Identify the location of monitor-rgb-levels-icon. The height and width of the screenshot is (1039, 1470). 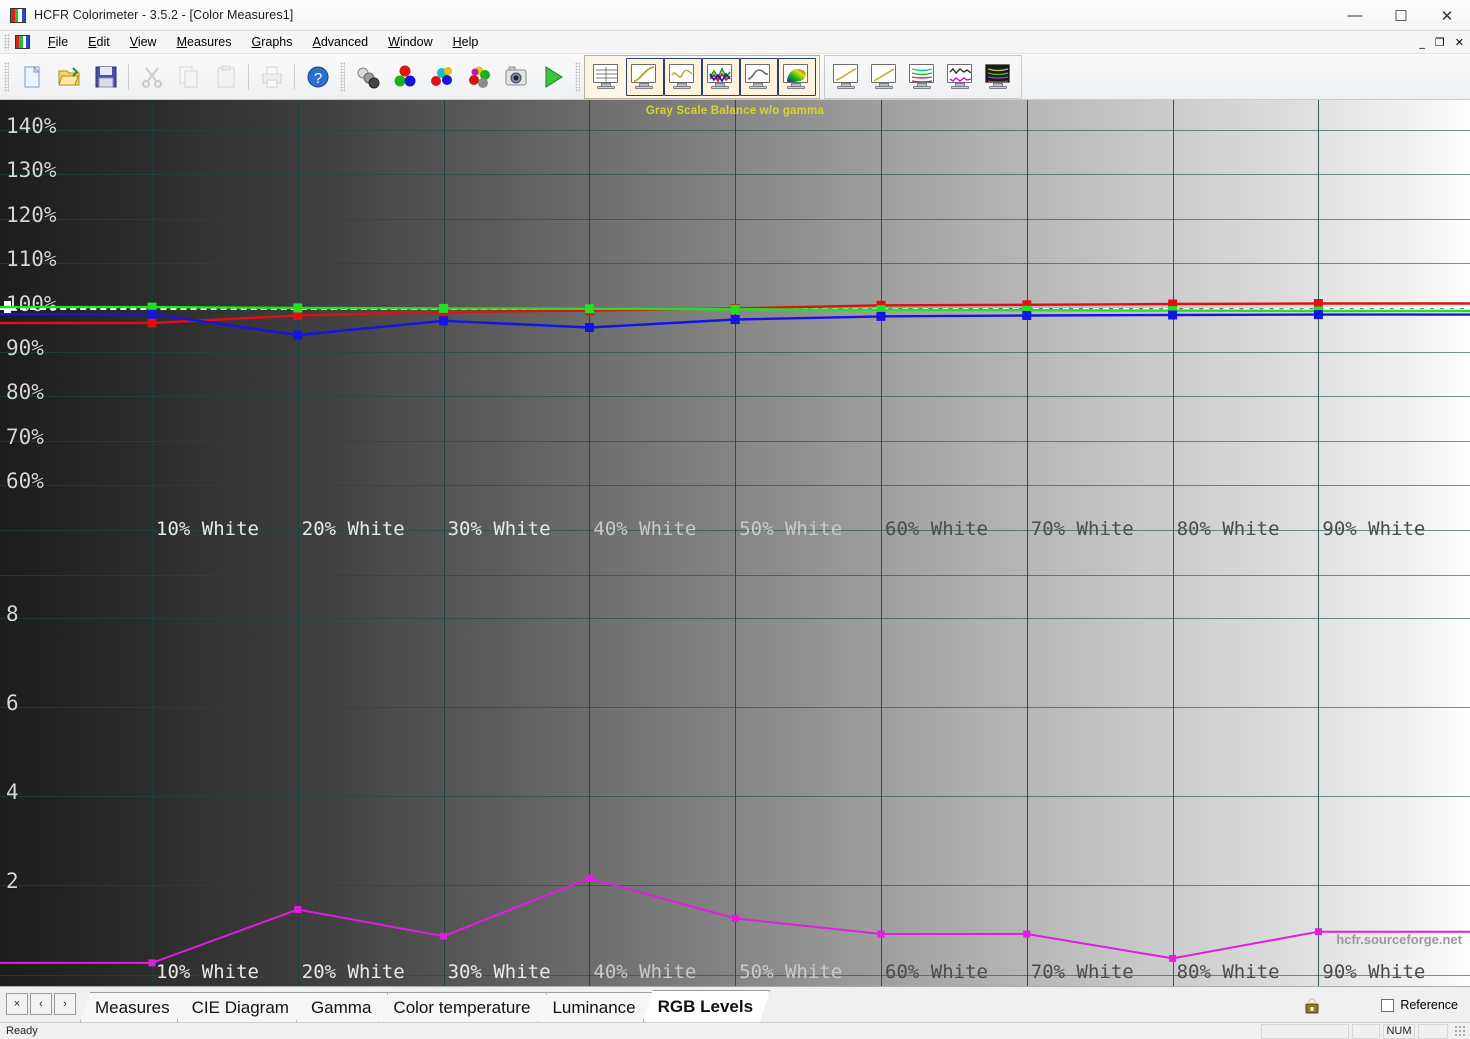
(721, 76).